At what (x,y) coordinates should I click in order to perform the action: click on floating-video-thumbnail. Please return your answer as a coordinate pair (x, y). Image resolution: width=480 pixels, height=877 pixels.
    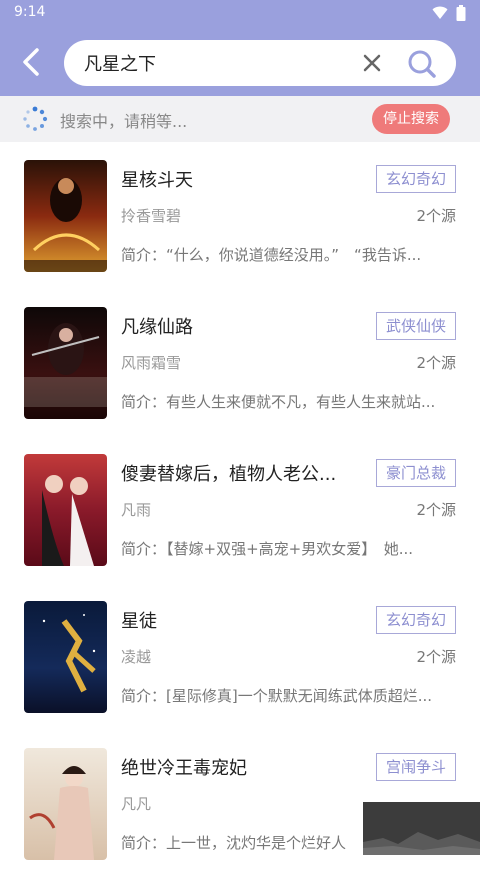
    Looking at the image, I should click on (421, 828).